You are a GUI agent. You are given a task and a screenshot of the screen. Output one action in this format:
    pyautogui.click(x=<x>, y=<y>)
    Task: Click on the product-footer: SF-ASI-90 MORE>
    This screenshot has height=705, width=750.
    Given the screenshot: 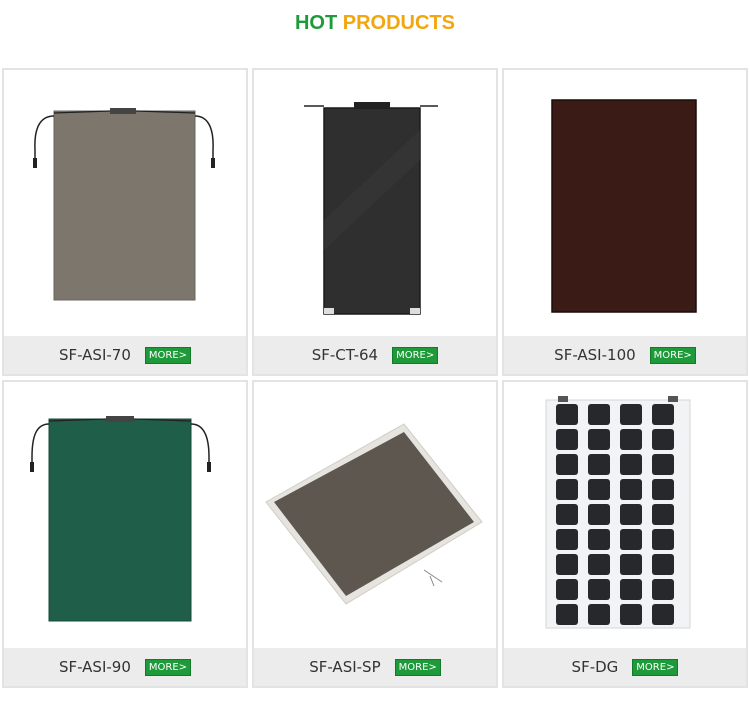 What is the action you would take?
    pyautogui.click(x=125, y=667)
    